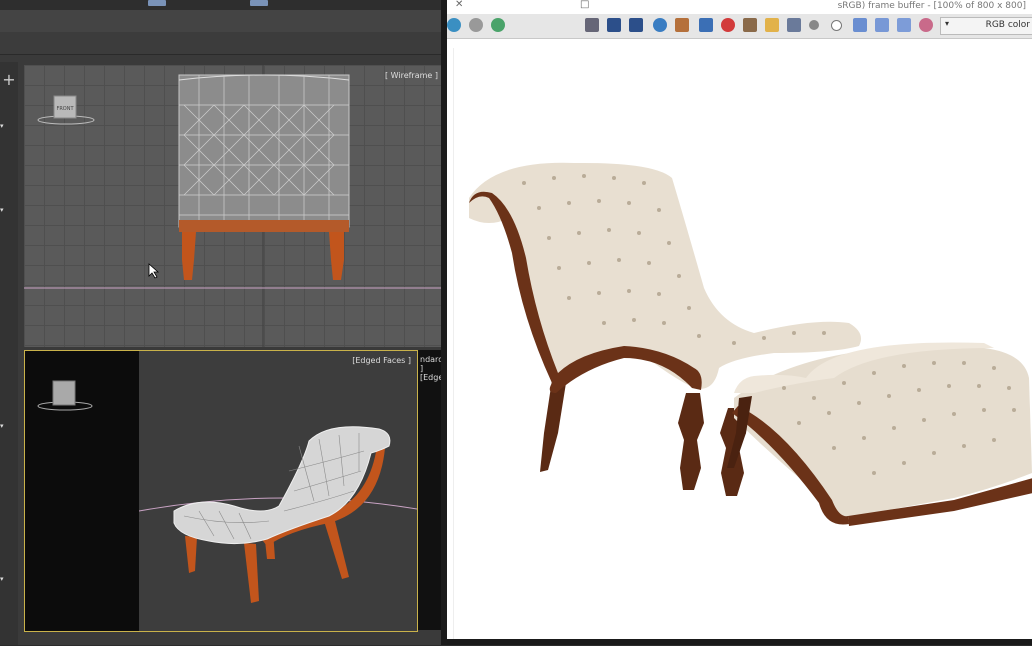  I want to click on perspective-viewport-scene, so click(278, 514).